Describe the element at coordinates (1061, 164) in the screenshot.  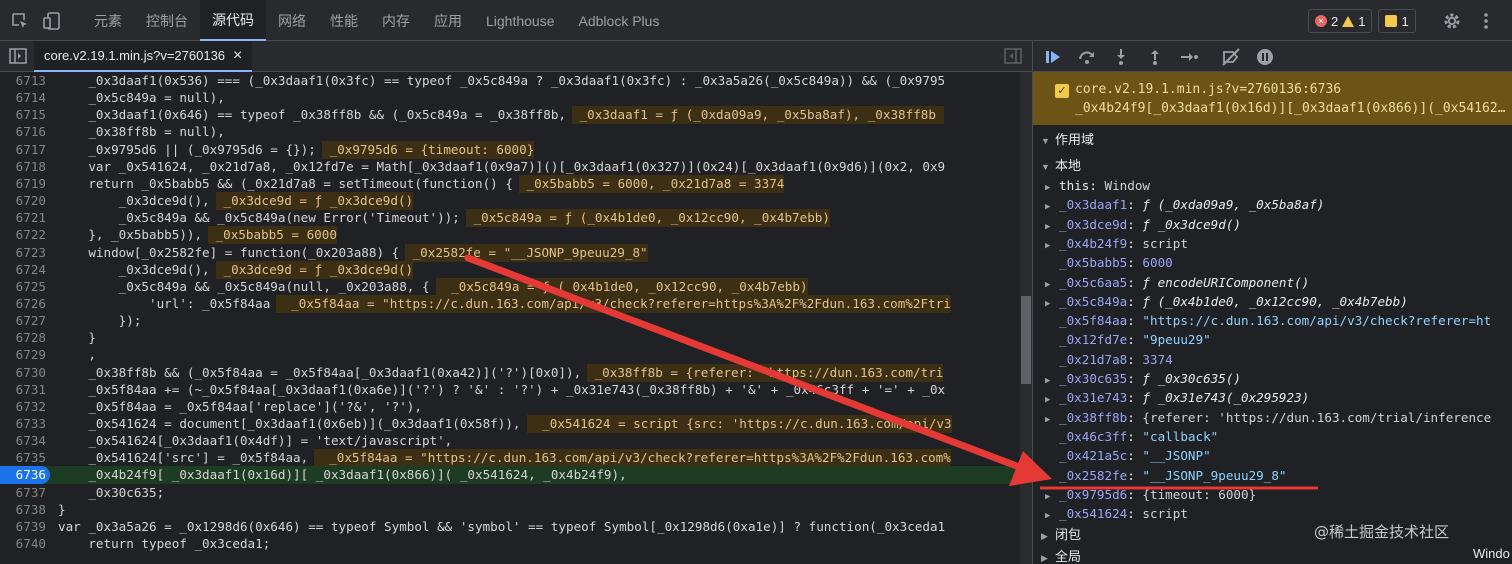
I see `local-scope-header: ▼ 本地` at that location.